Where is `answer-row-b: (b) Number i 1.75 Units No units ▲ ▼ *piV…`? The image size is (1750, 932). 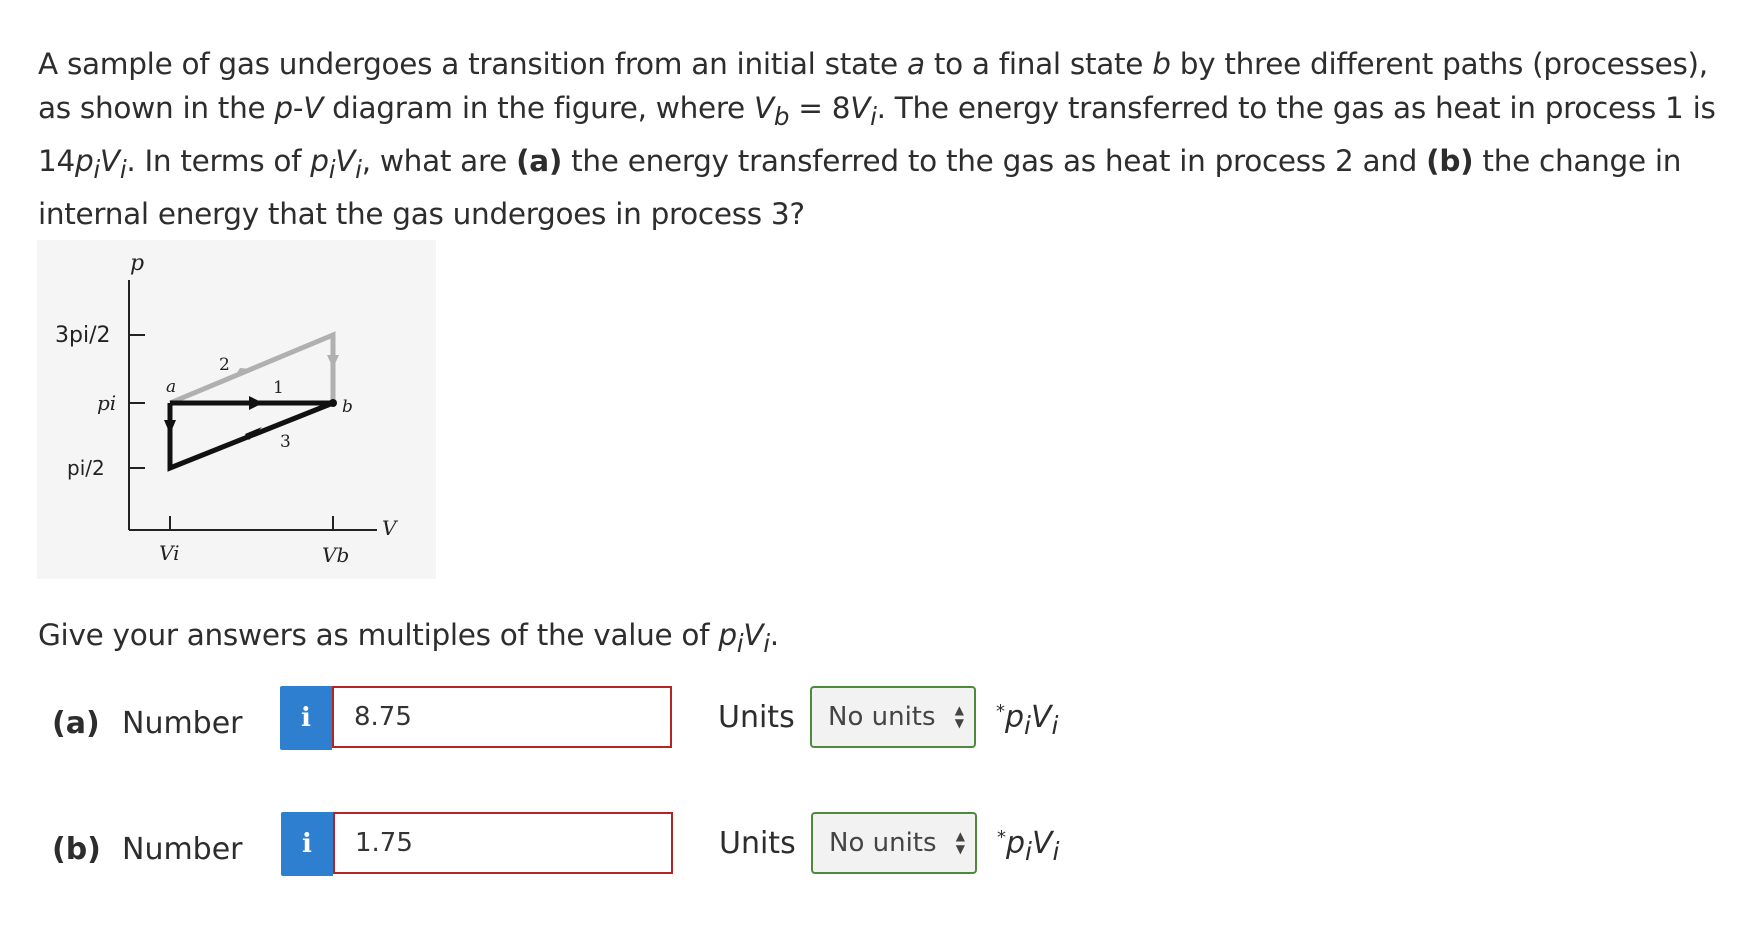 answer-row-b: (b) Number i 1.75 Units No units ▲ ▼ *piV… is located at coordinates (550, 846).